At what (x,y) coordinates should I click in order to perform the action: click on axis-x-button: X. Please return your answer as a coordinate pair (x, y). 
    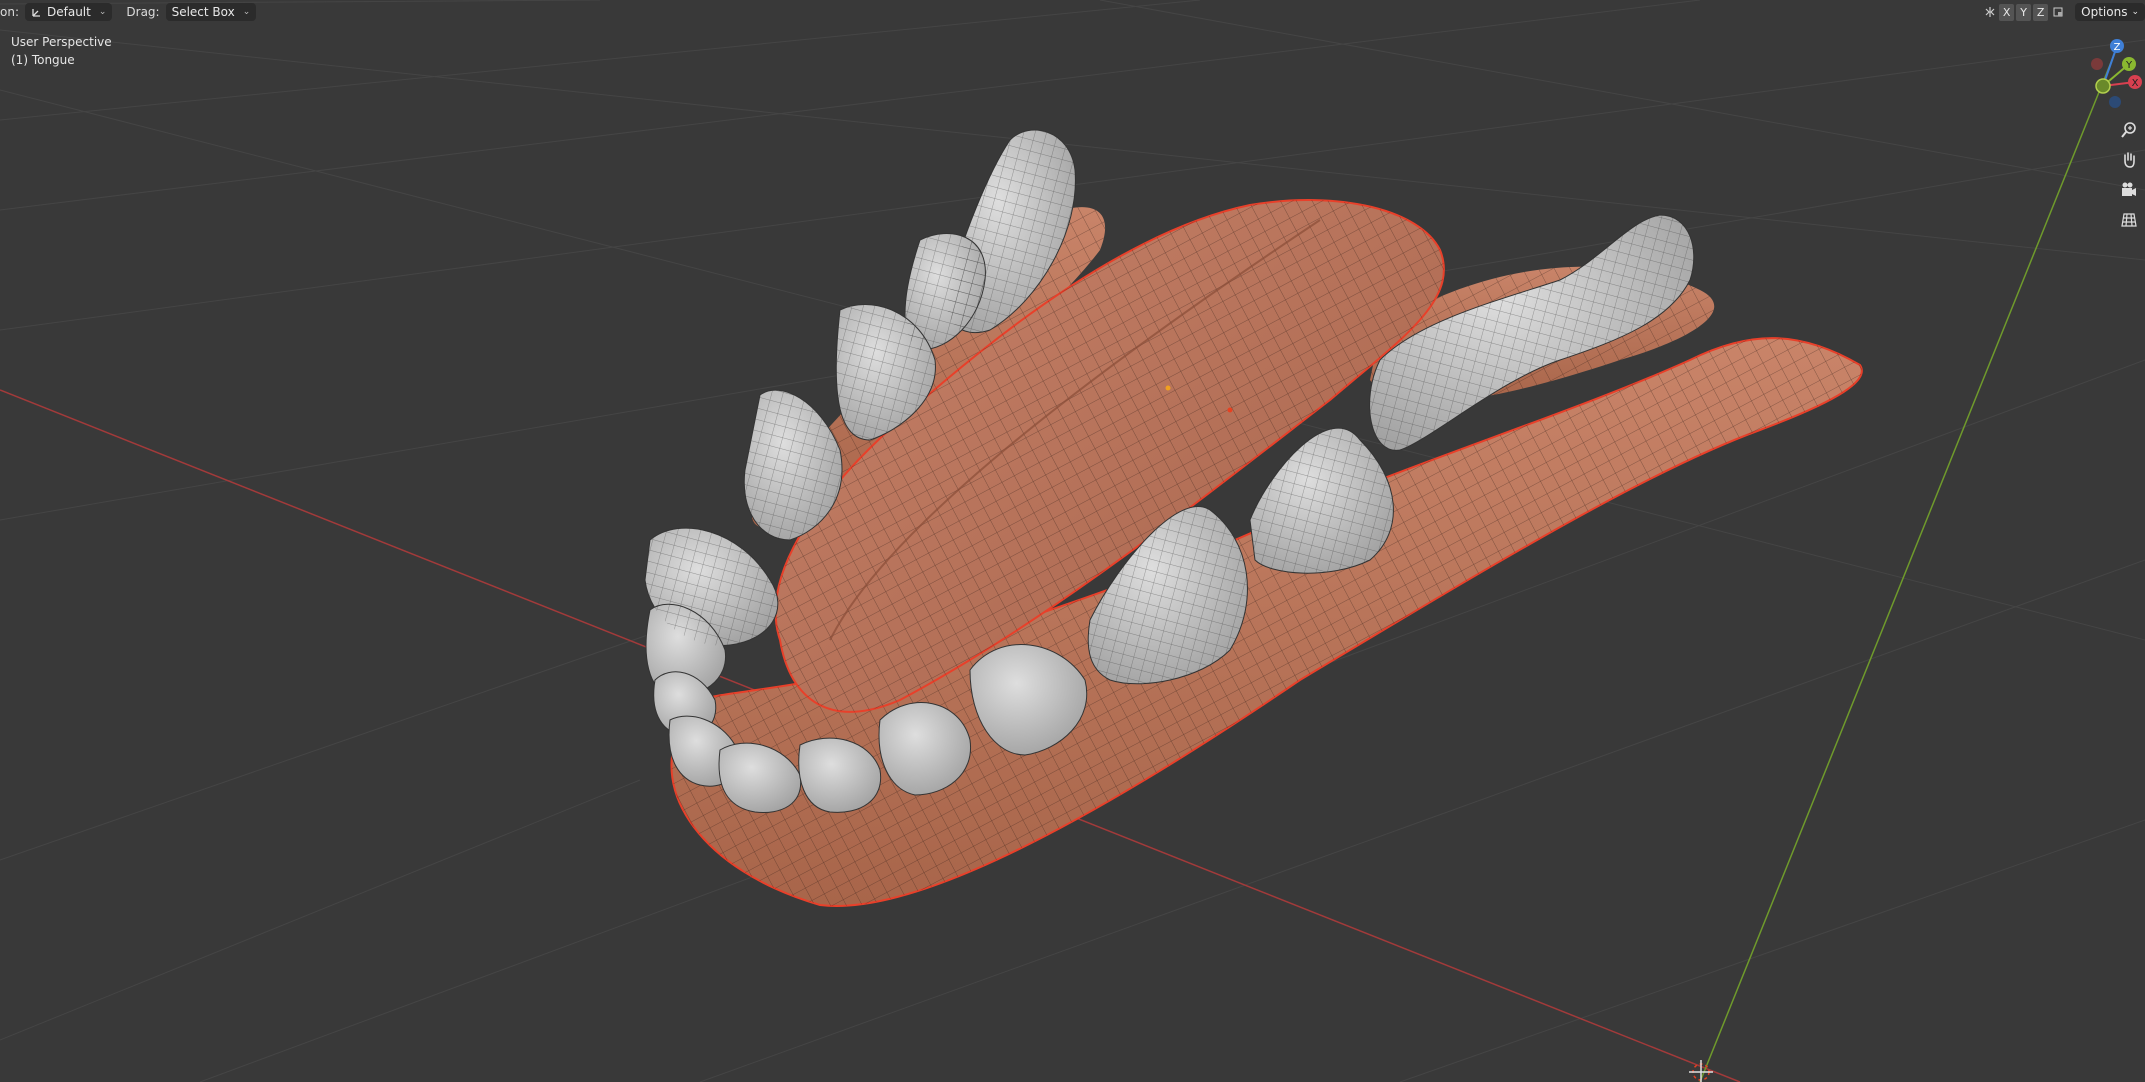
    Looking at the image, I should click on (2007, 12).